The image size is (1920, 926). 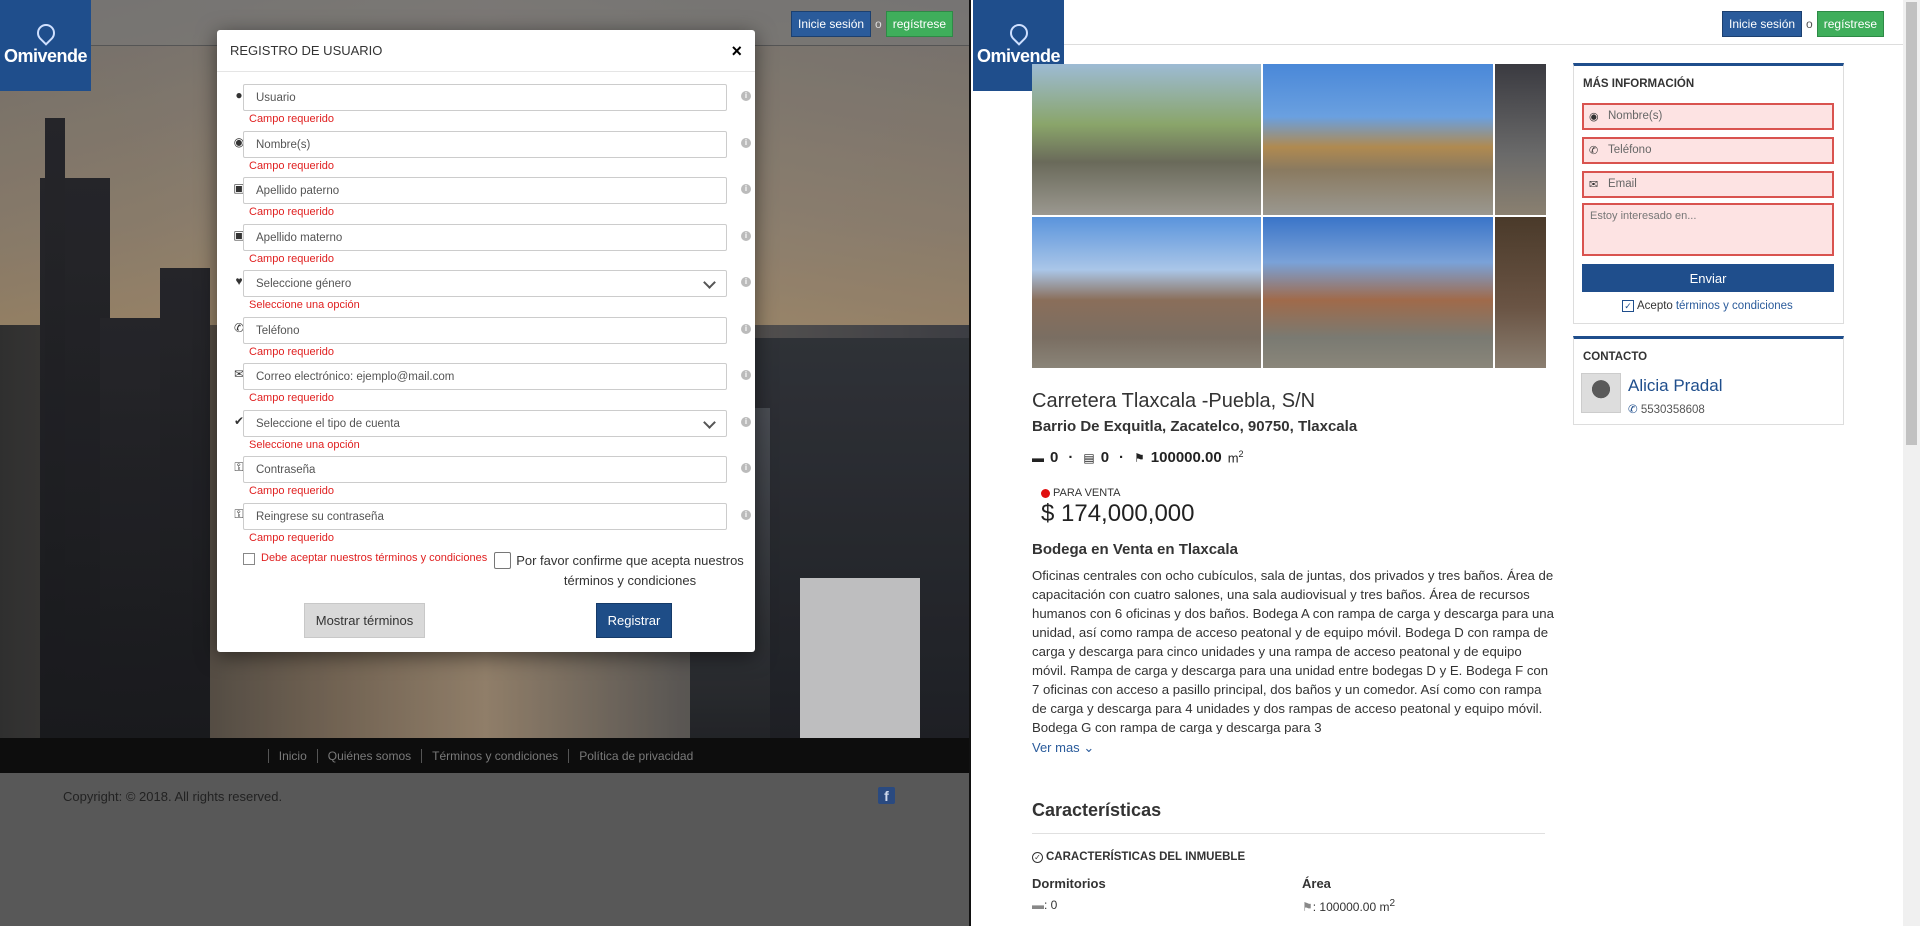 What do you see at coordinates (1708, 150) in the screenshot?
I see `contact-phone-input: ✆ Teléfono` at bounding box center [1708, 150].